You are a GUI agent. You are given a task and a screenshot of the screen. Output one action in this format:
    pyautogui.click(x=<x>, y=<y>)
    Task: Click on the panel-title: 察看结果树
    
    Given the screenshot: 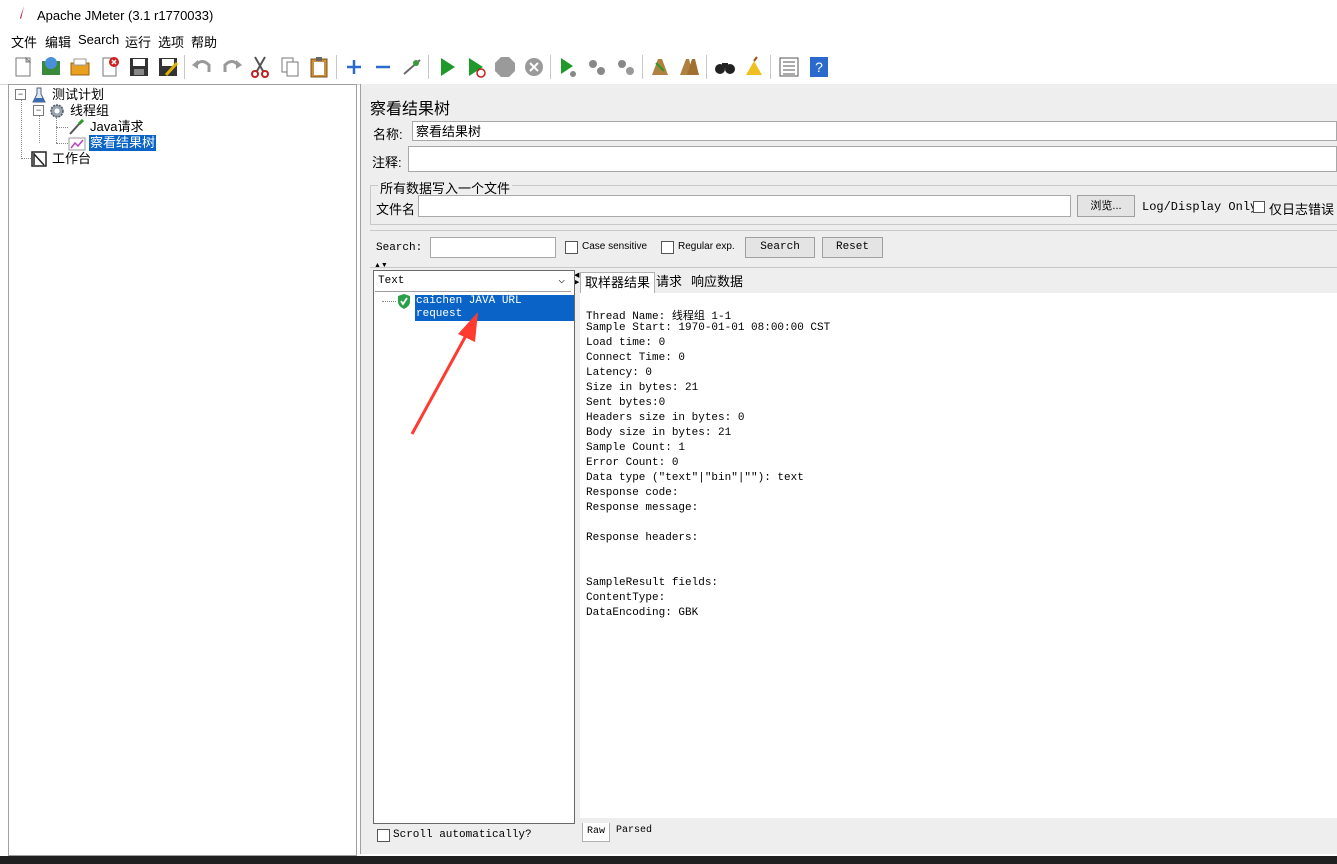 What is the action you would take?
    pyautogui.click(x=410, y=109)
    